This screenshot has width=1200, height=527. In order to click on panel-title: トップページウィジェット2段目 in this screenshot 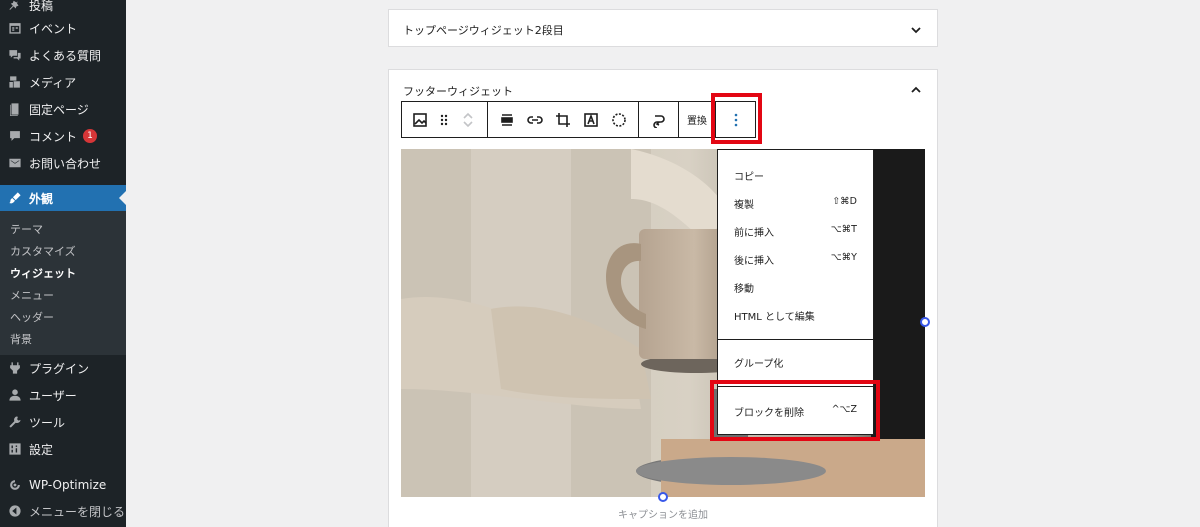, I will do `click(483, 30)`.